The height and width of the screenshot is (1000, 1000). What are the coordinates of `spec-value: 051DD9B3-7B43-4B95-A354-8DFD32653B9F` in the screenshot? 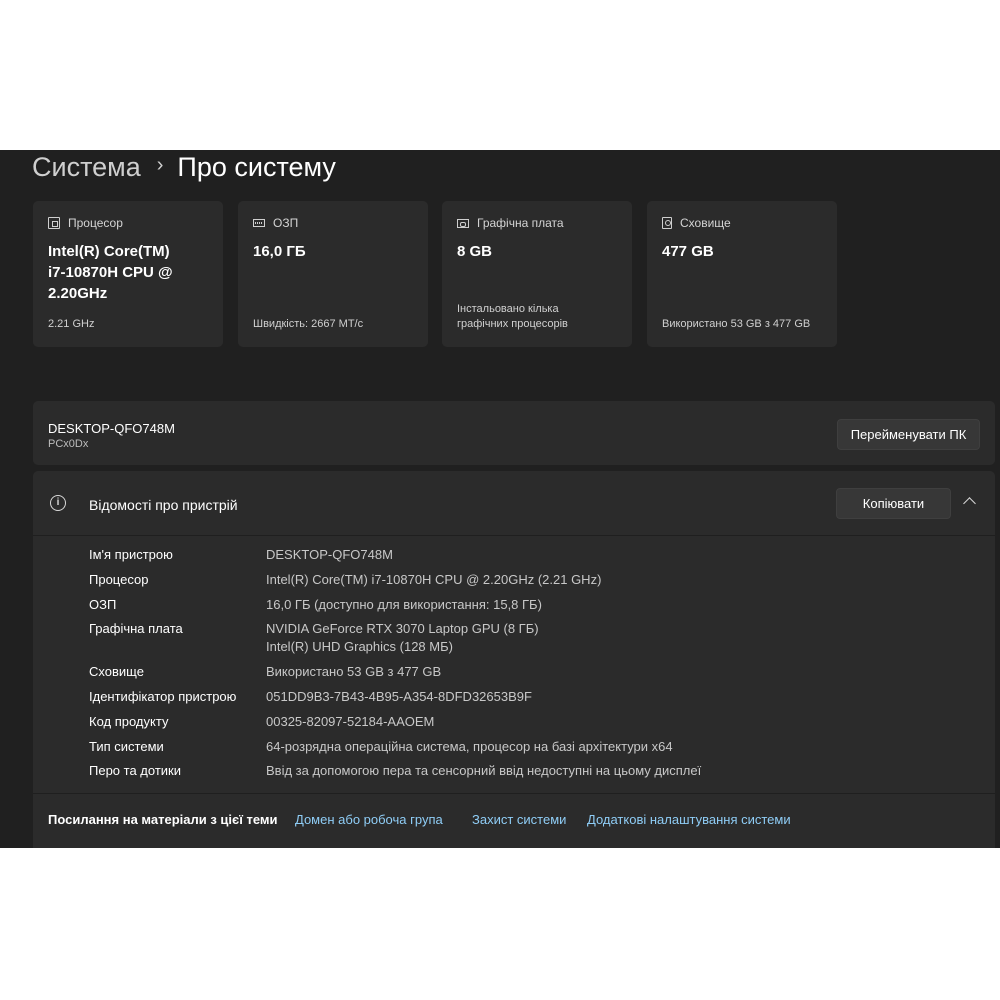 It's located at (399, 696).